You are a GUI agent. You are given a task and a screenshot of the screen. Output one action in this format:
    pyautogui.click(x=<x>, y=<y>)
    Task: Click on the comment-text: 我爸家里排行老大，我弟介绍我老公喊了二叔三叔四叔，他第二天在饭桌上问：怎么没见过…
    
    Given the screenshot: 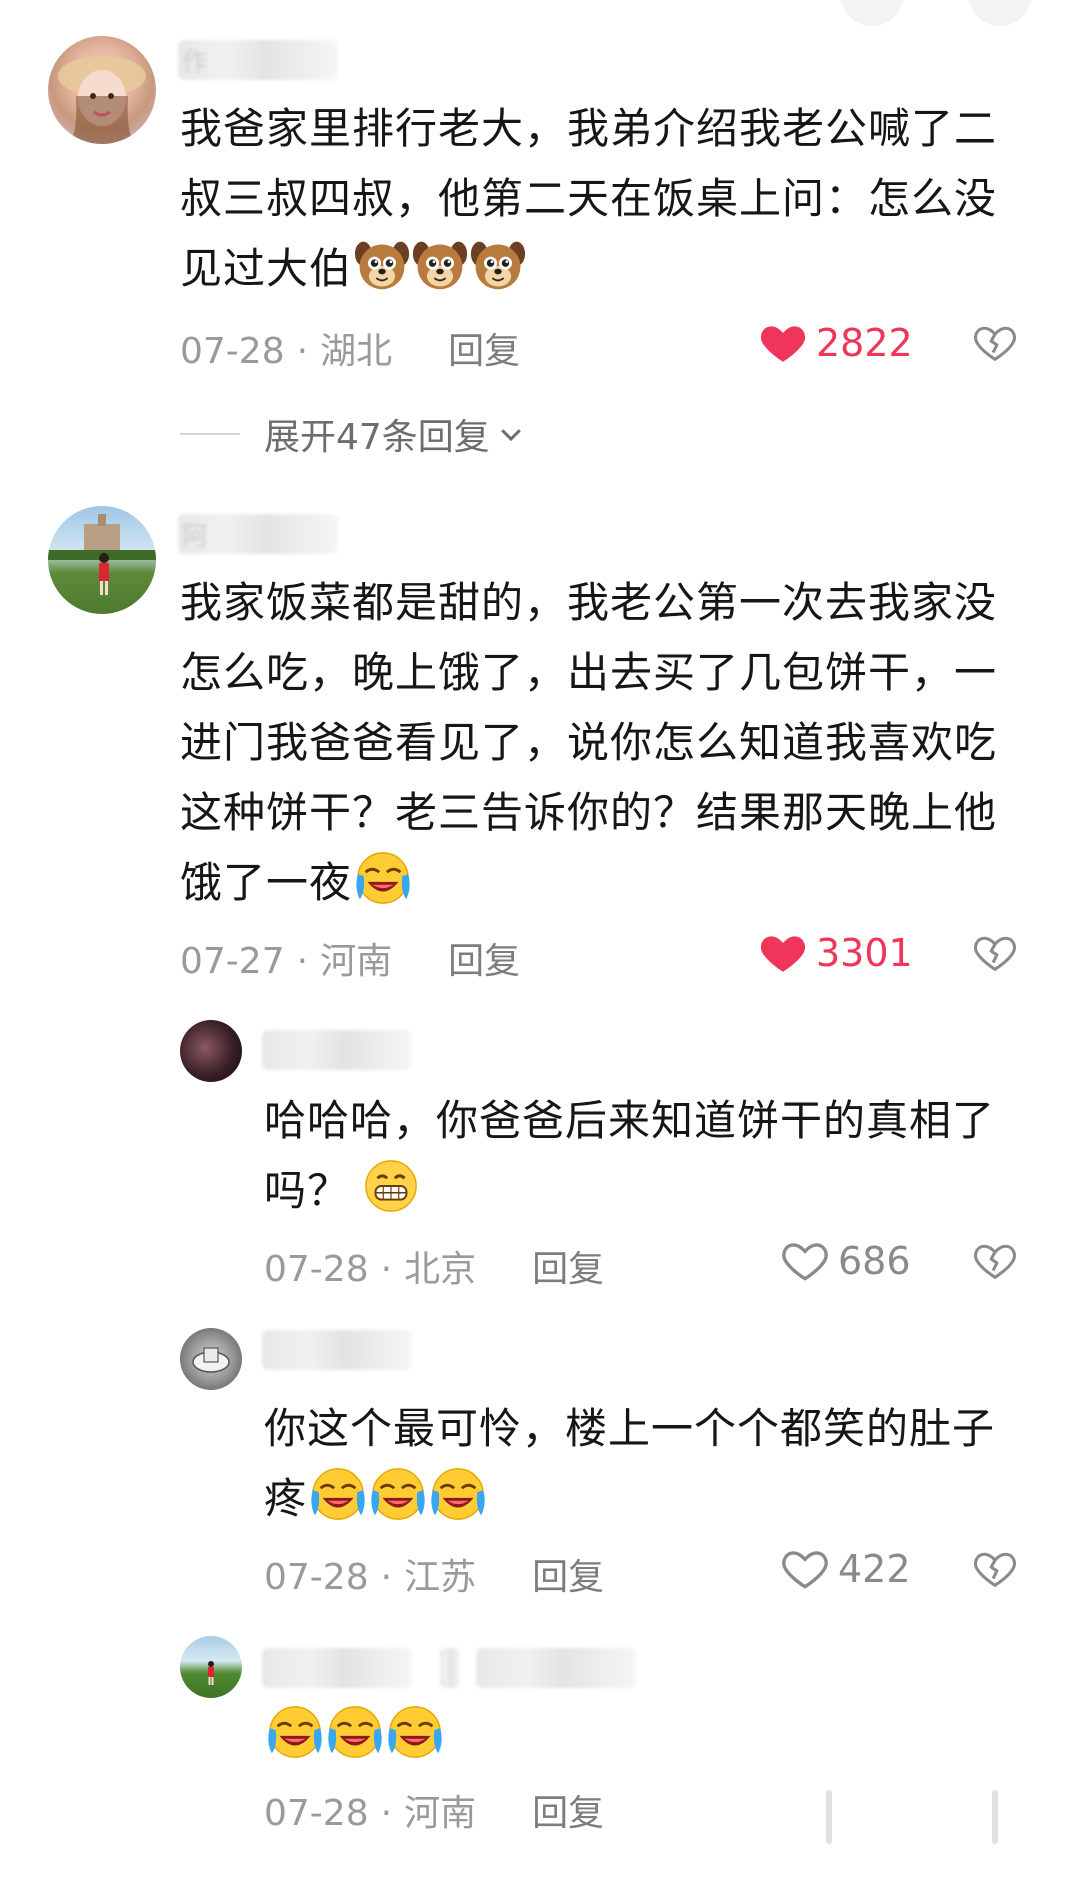 What is the action you would take?
    pyautogui.click(x=590, y=199)
    